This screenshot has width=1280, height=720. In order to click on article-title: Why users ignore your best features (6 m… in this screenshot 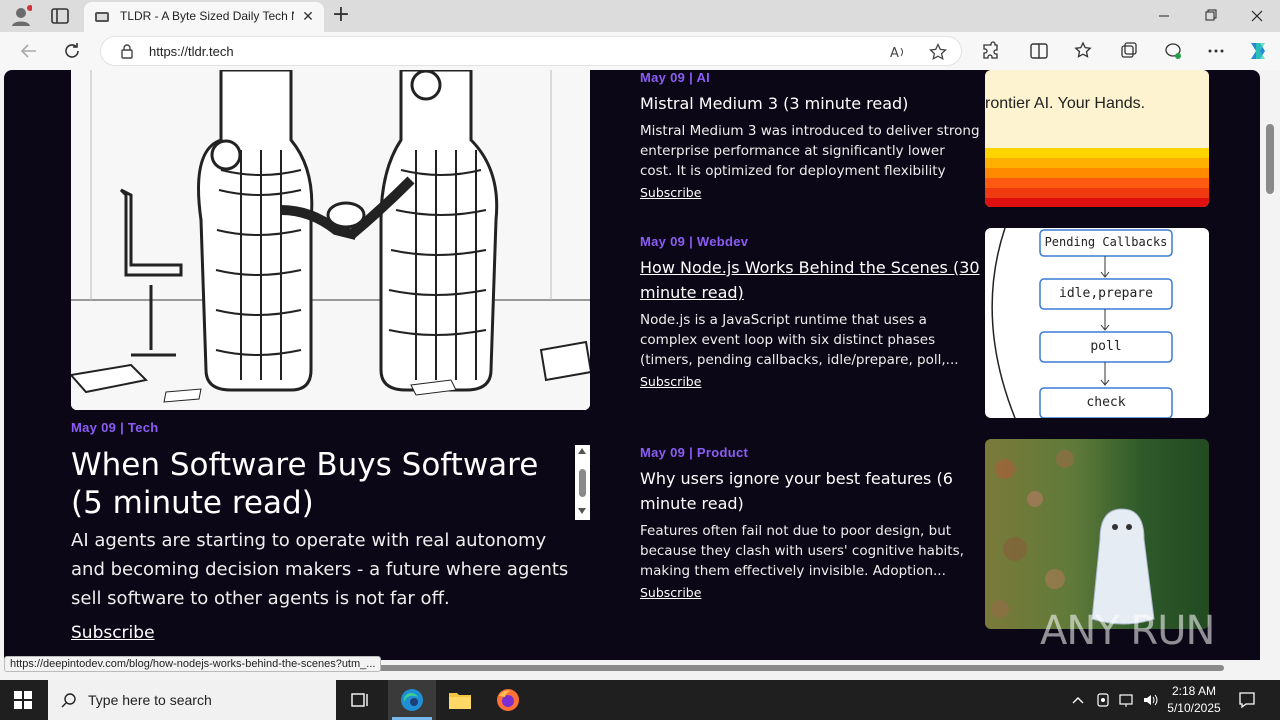, I will do `click(810, 491)`.